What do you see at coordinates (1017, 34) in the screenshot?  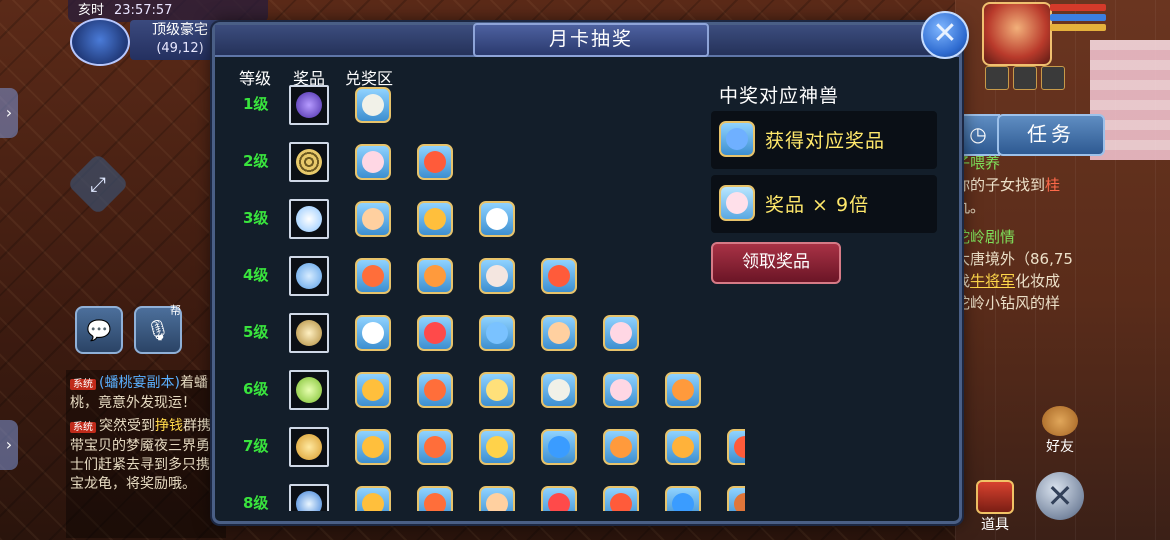 I see `character-portrait` at bounding box center [1017, 34].